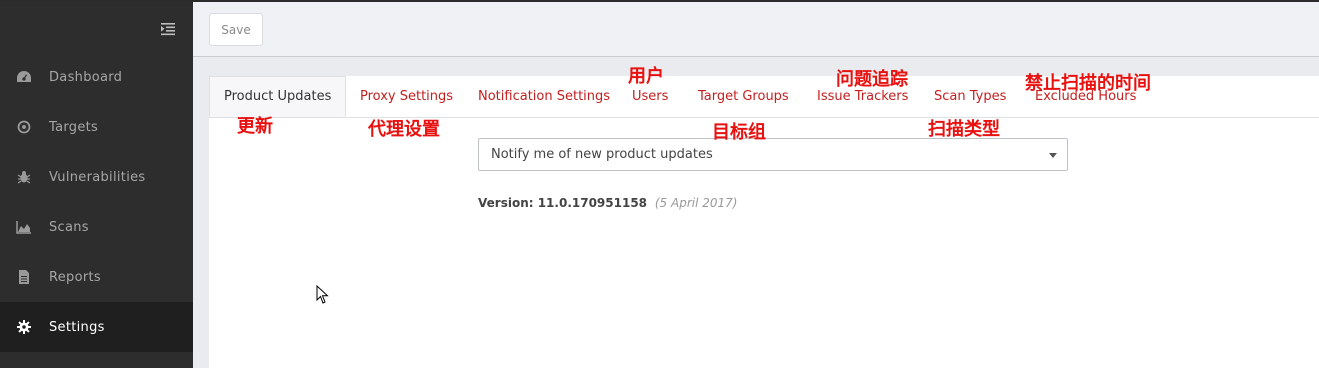  I want to click on sidebar-item-label: Settings, so click(77, 327).